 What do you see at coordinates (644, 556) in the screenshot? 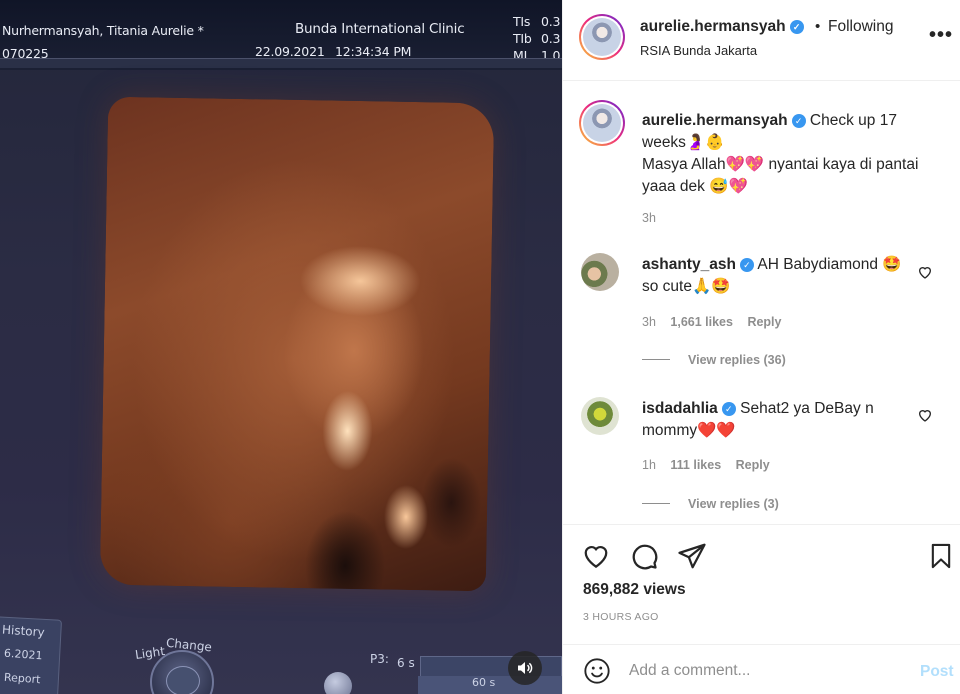
I see `comment-bubble-icon` at bounding box center [644, 556].